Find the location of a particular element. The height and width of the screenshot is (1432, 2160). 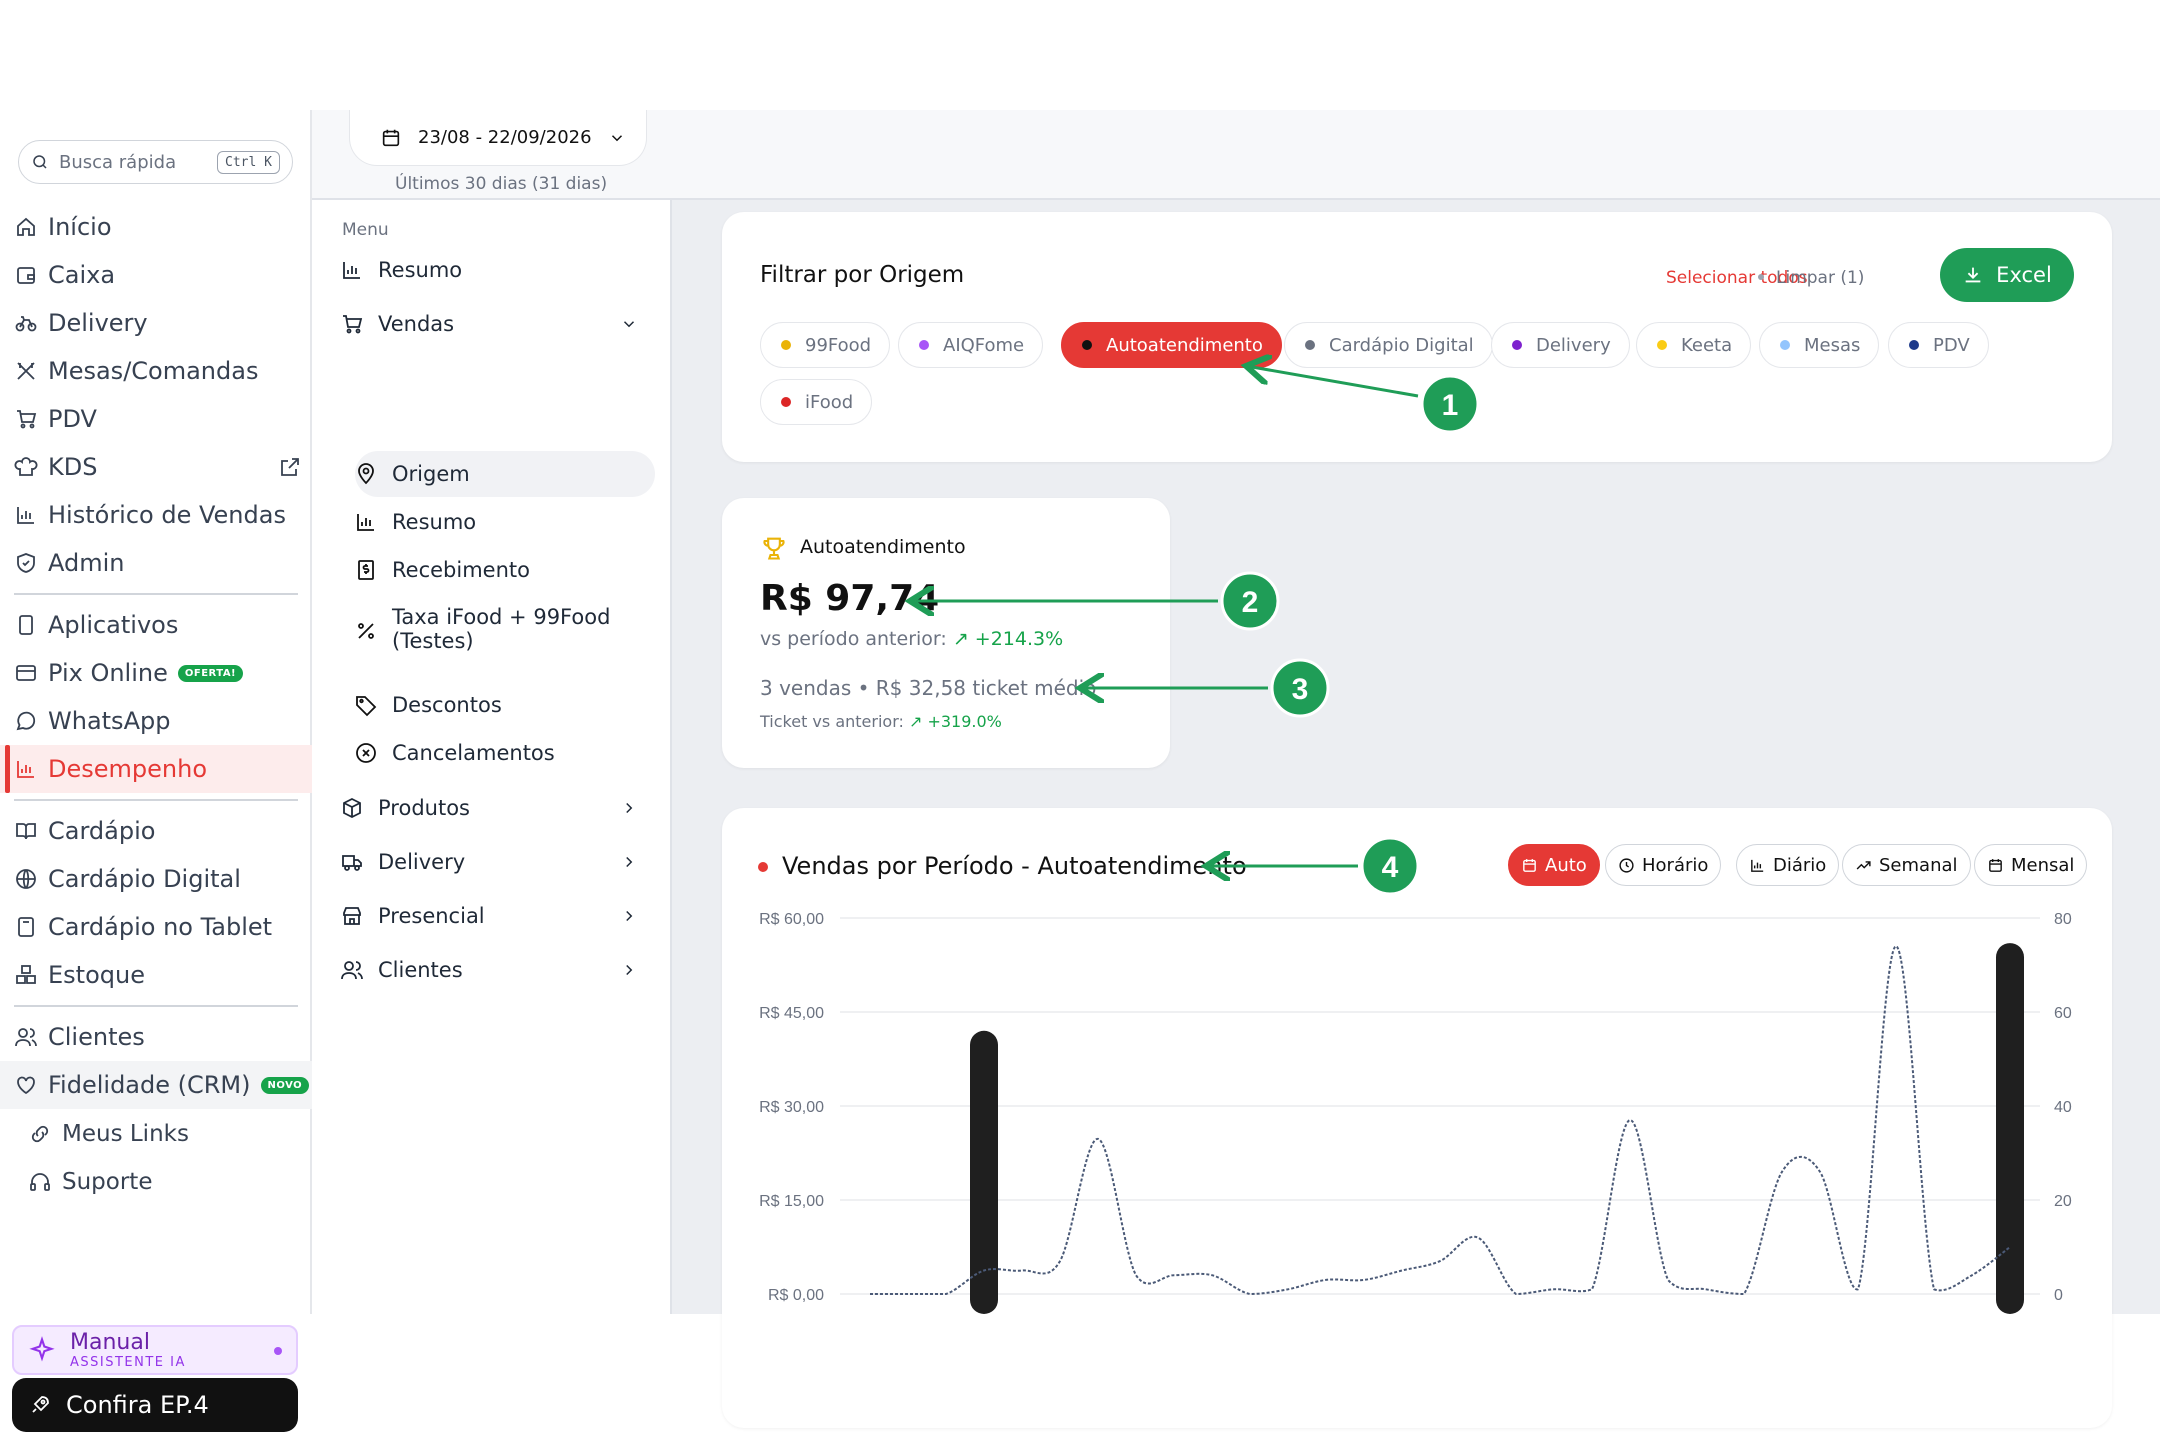

excel-label: Excel is located at coordinates (2024, 275).